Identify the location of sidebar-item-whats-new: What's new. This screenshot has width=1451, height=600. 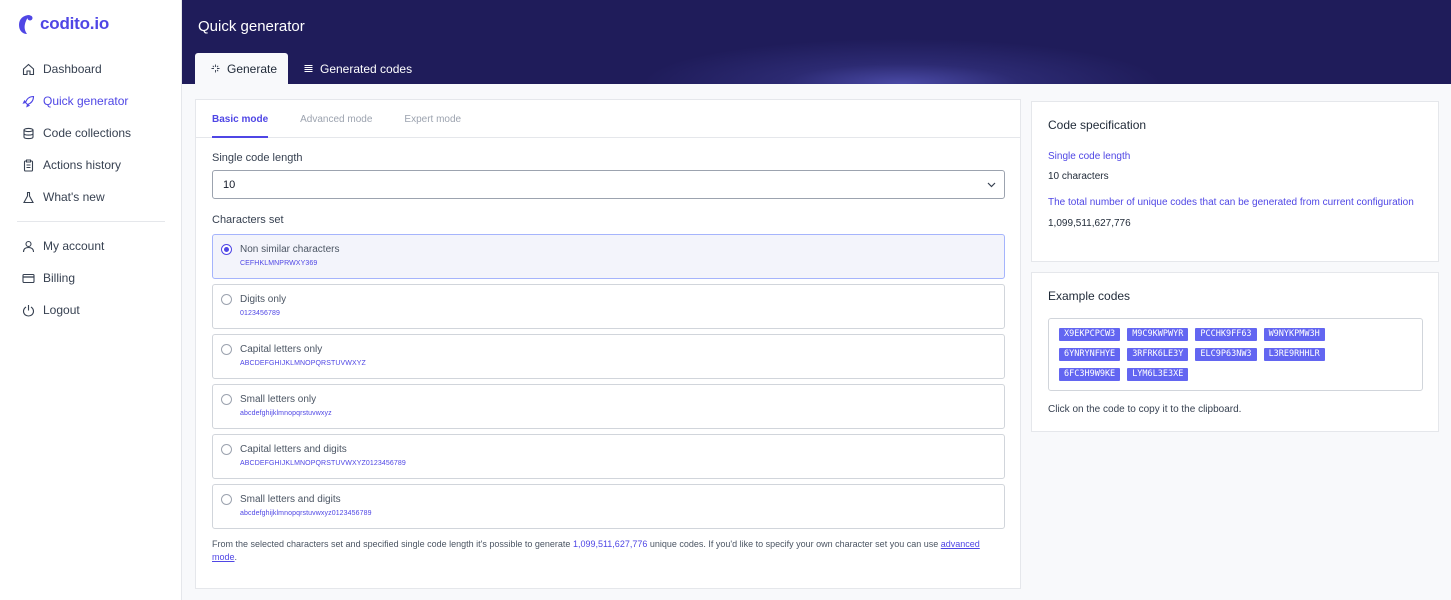
(91, 197).